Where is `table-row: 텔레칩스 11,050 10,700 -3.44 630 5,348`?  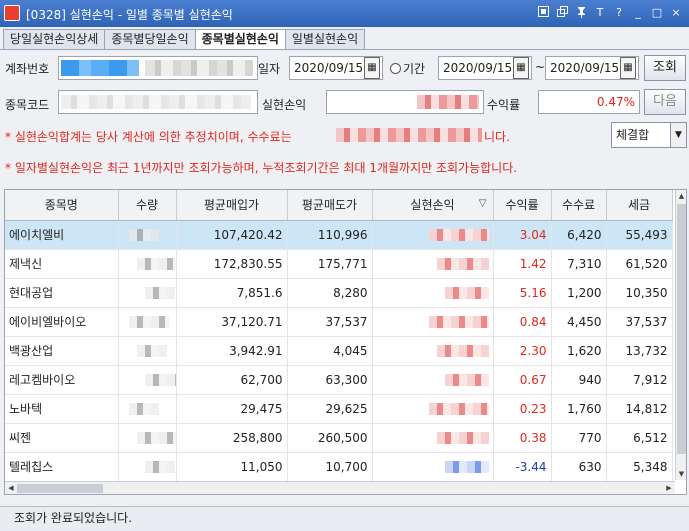 table-row: 텔레칩스 11,050 10,700 -3.44 630 5,348 is located at coordinates (339, 467).